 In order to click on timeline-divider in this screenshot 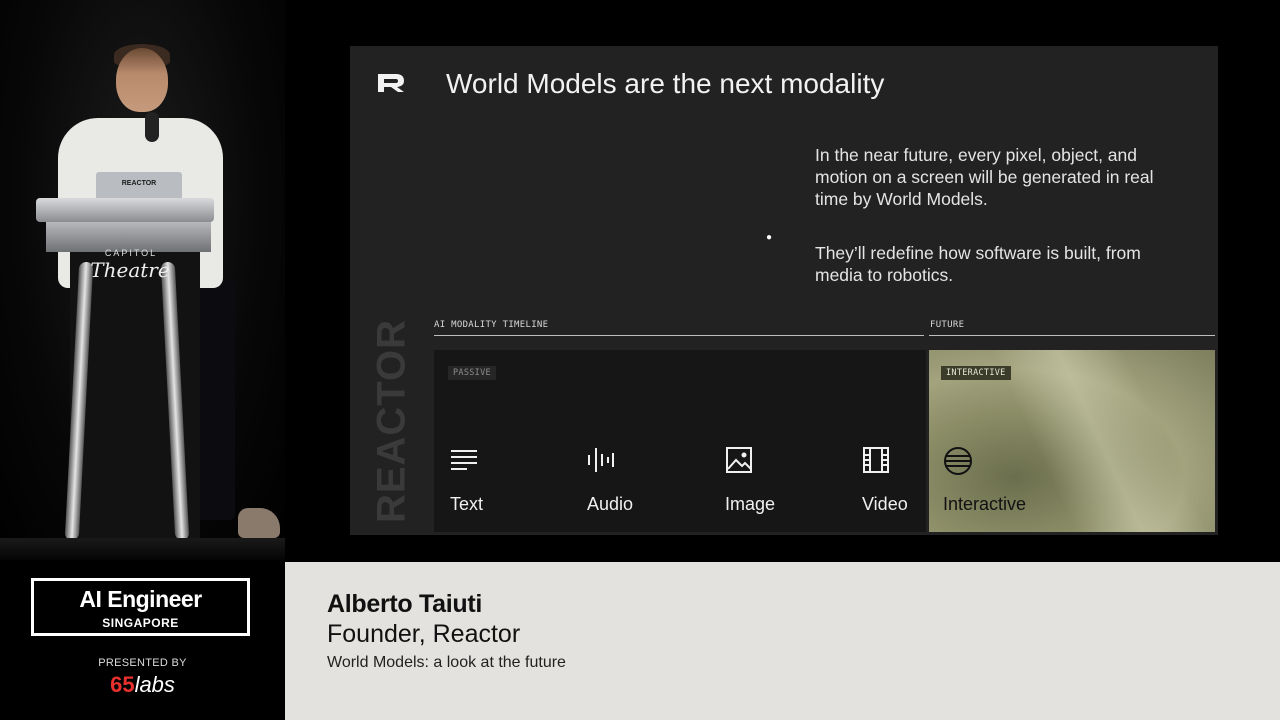, I will do `click(679, 335)`.